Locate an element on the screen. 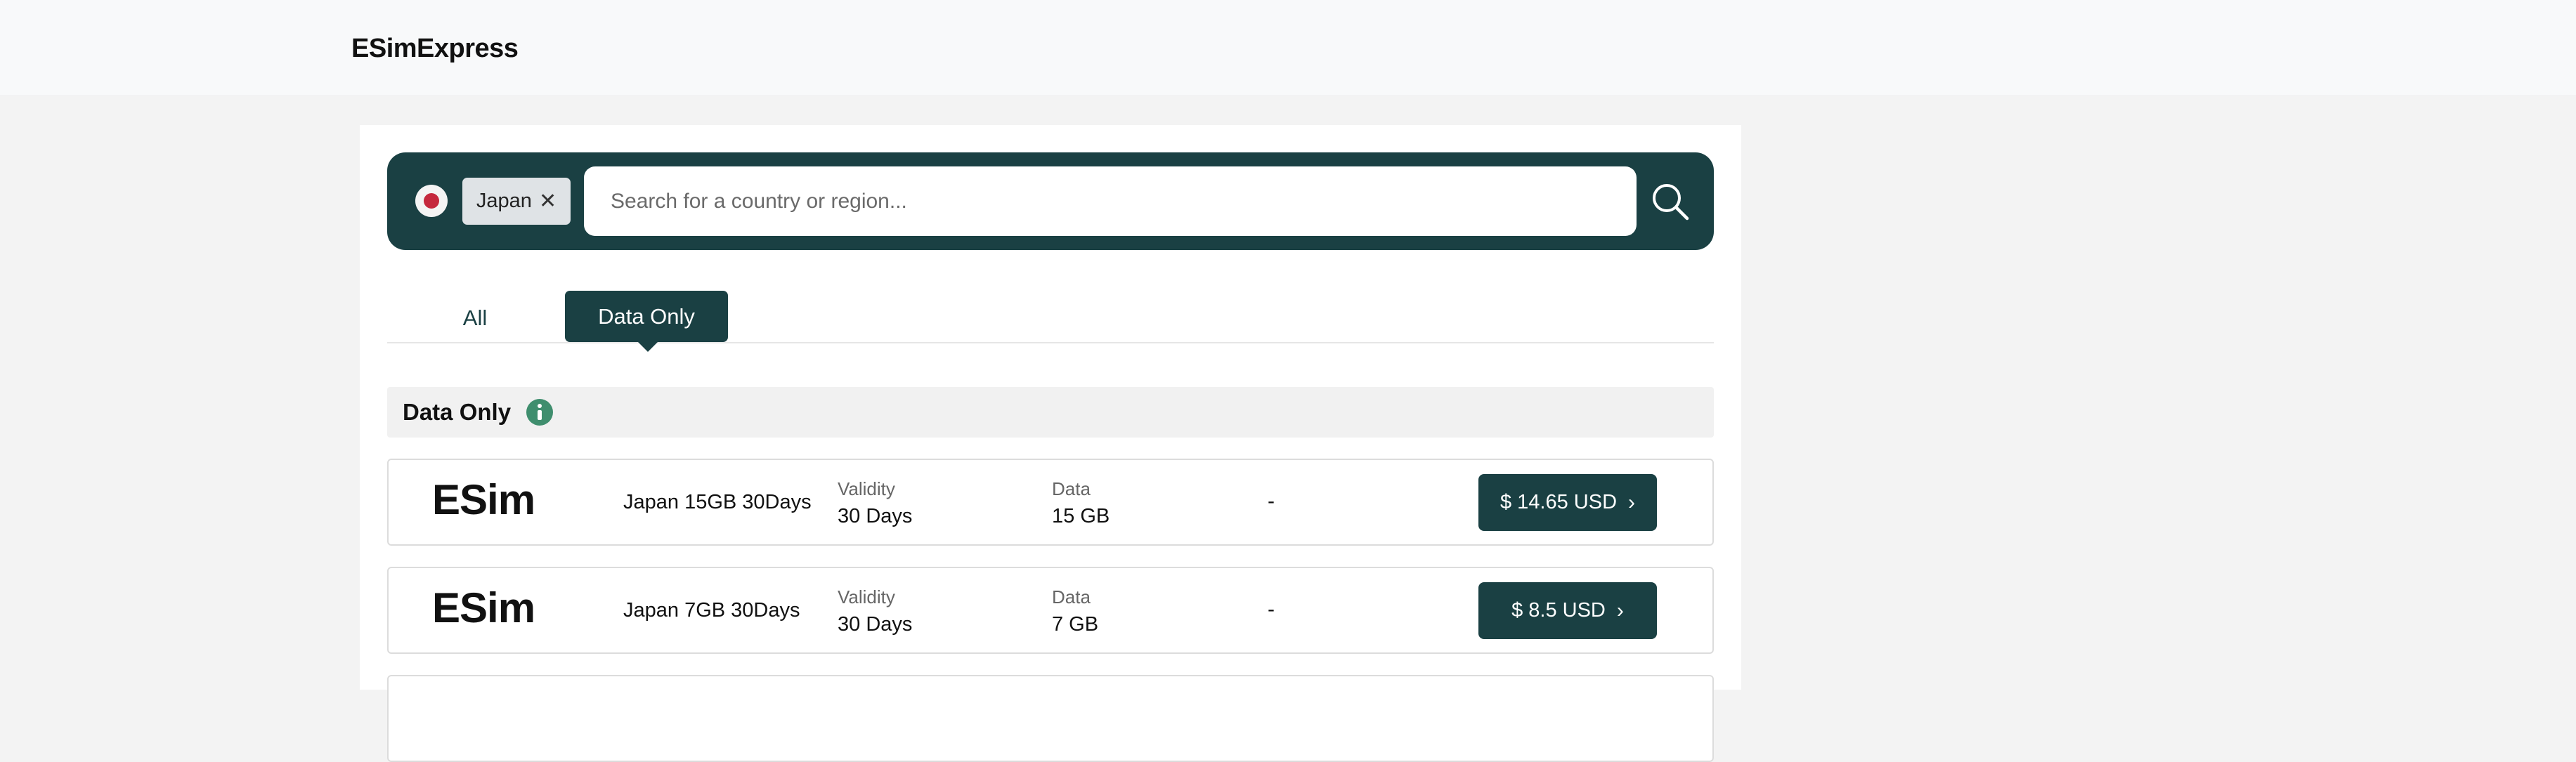  plan-type-tabs: All Data Only is located at coordinates (1050, 321).